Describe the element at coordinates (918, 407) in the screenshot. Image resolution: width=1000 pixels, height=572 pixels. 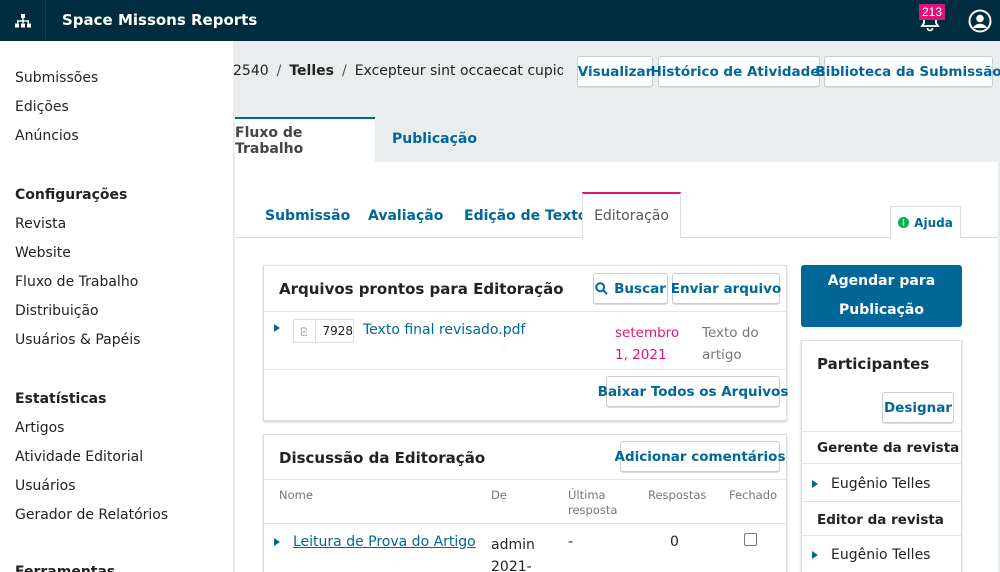
I see `assign-participant-button: Designar` at that location.